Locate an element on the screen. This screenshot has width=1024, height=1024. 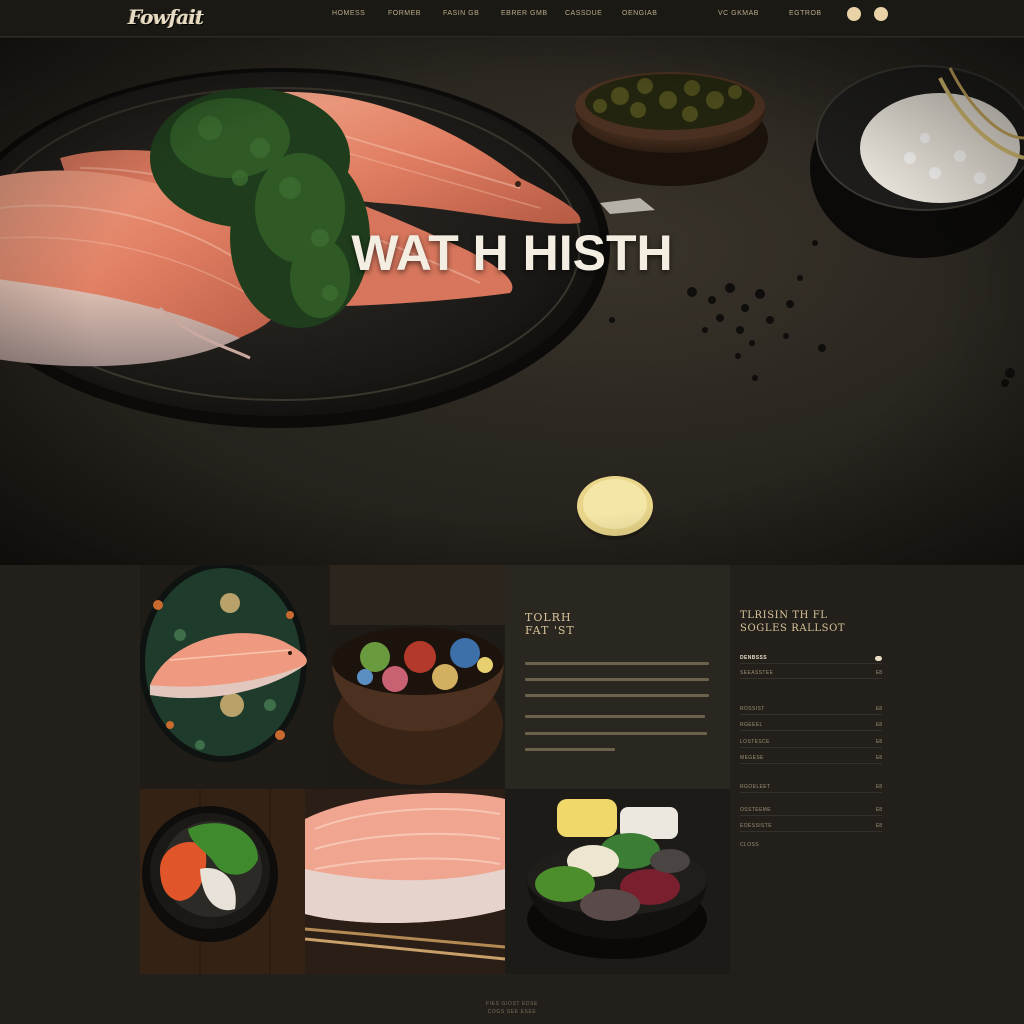
account-dot-button is located at coordinates (854, 14).